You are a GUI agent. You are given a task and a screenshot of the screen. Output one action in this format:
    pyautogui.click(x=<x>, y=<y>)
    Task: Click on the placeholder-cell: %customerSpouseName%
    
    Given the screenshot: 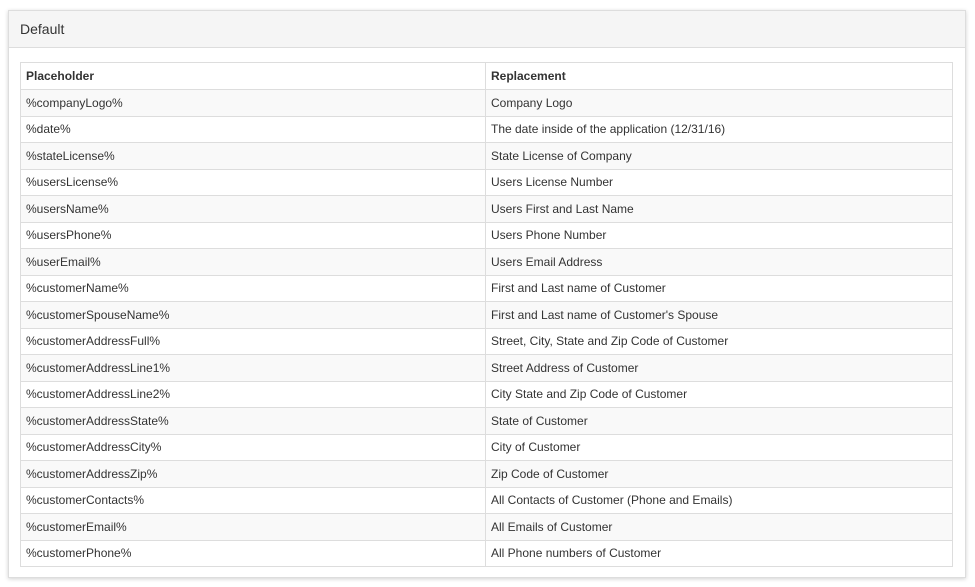 What is the action you would take?
    pyautogui.click(x=253, y=315)
    